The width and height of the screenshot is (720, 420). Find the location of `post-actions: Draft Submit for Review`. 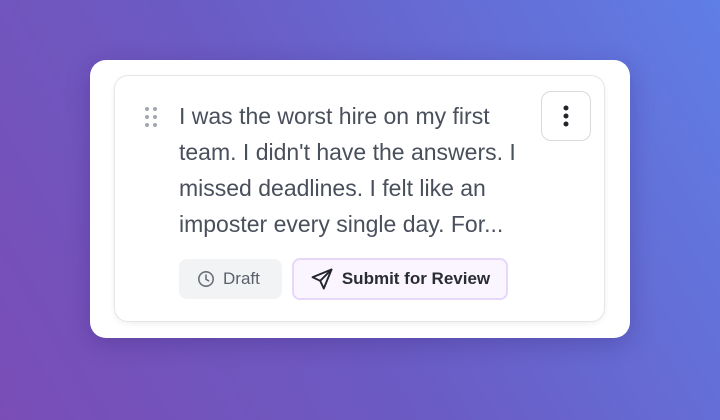

post-actions: Draft Submit for Review is located at coordinates (344, 279).